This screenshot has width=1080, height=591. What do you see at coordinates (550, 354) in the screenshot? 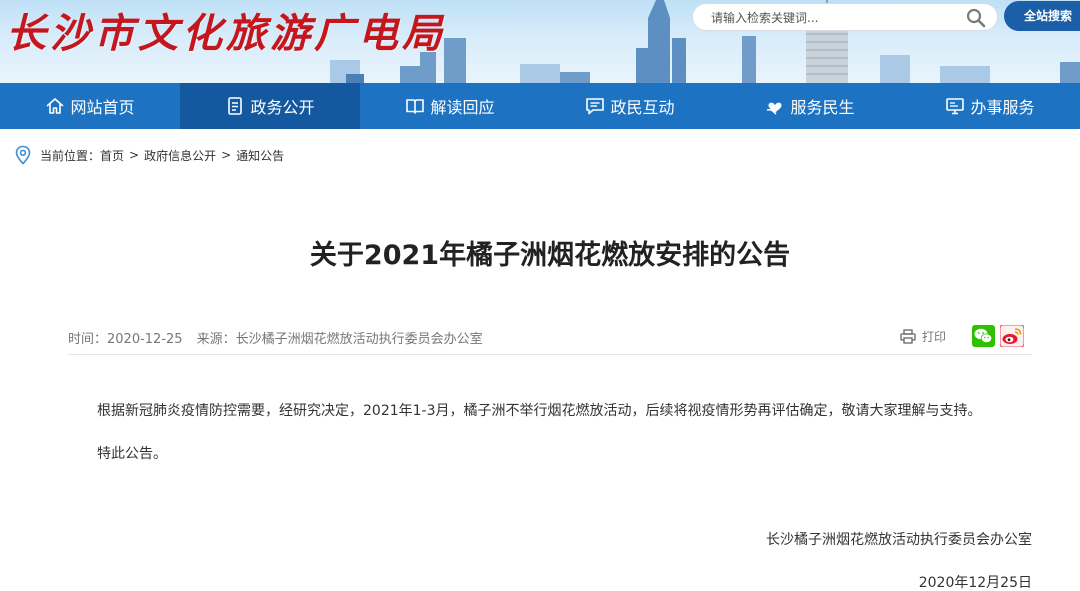
I see `meta-divider` at bounding box center [550, 354].